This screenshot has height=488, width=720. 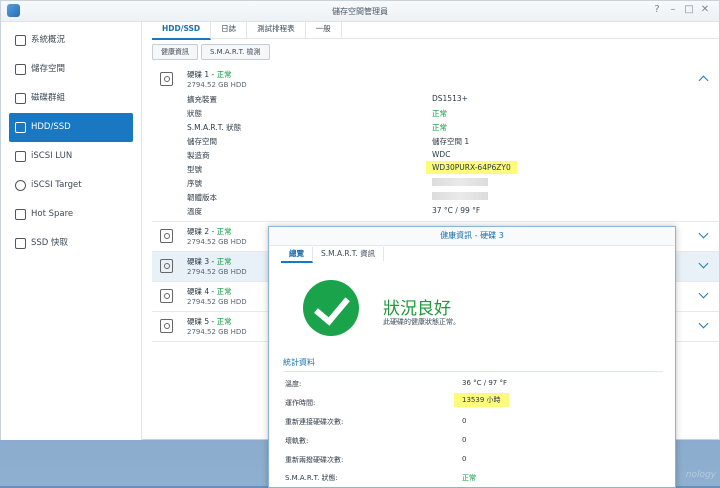 What do you see at coordinates (209, 321) in the screenshot?
I see `disk-name: 硬碟 5 - 正常` at bounding box center [209, 321].